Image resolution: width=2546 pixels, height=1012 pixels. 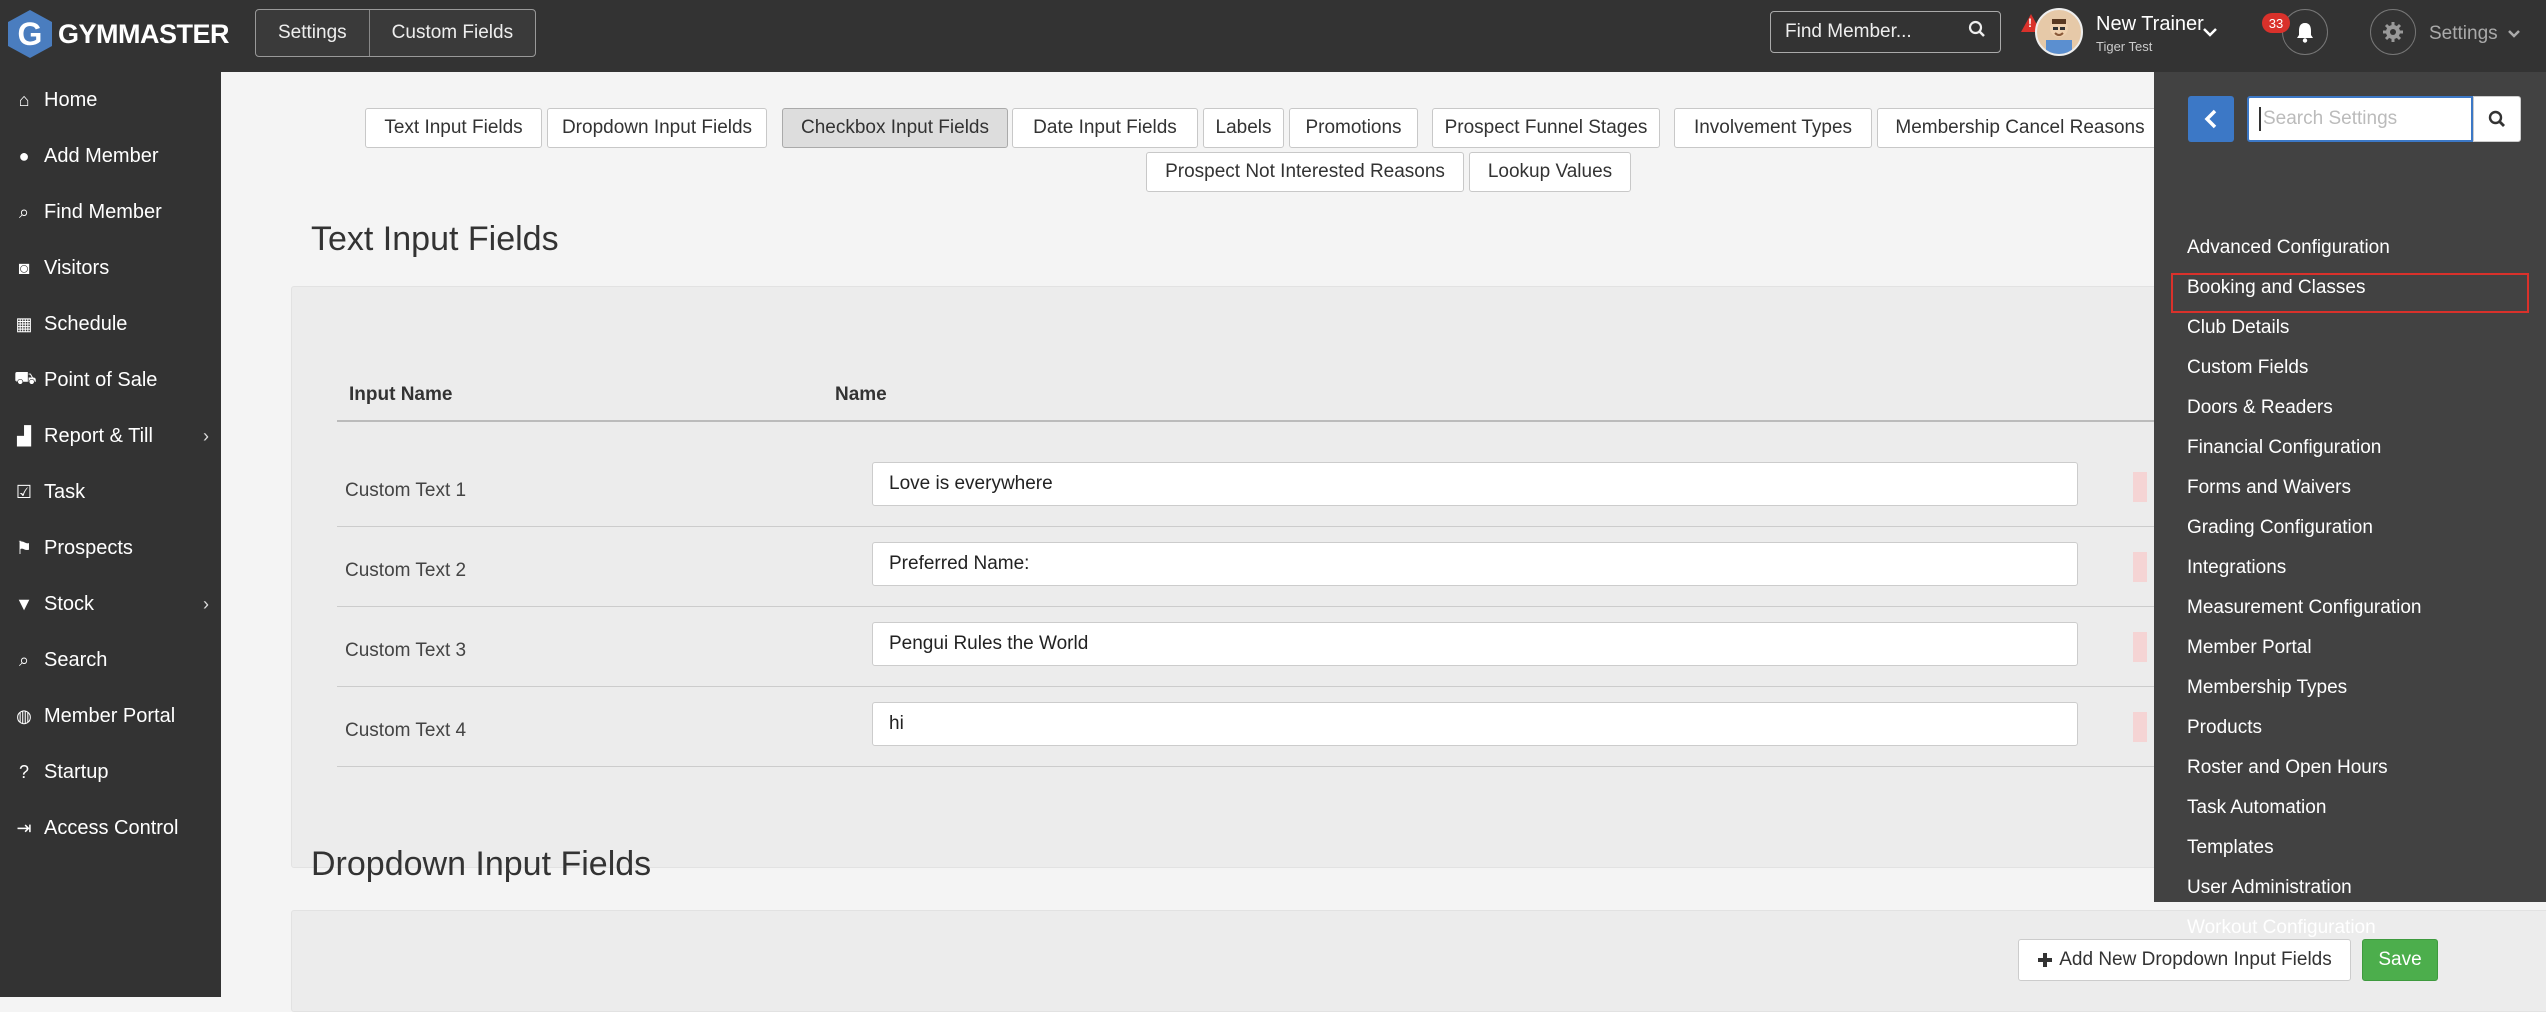 What do you see at coordinates (110, 604) in the screenshot?
I see `sidebar-item-stock: ▼ Stock ›` at bounding box center [110, 604].